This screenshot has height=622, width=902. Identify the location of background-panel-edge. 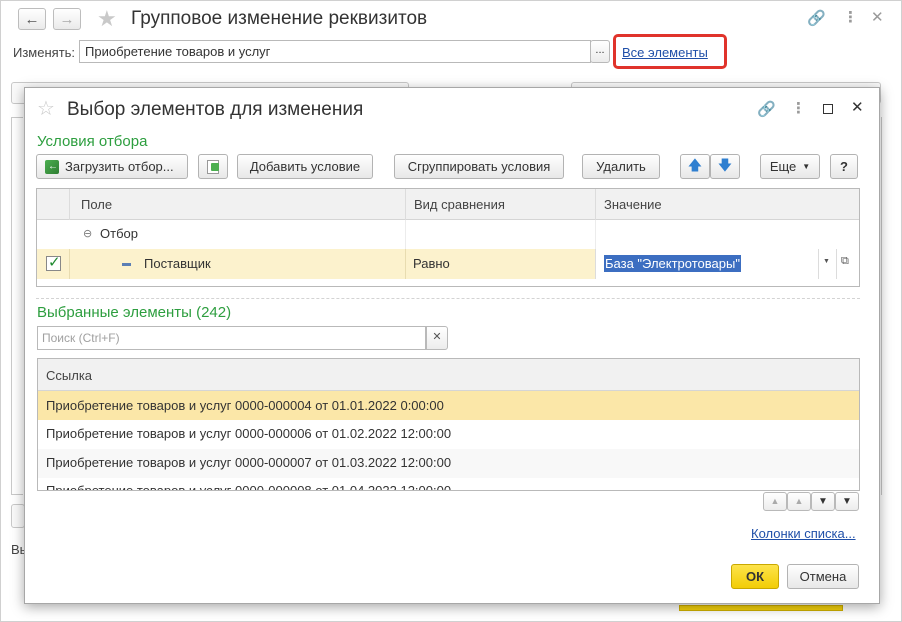
(881, 306).